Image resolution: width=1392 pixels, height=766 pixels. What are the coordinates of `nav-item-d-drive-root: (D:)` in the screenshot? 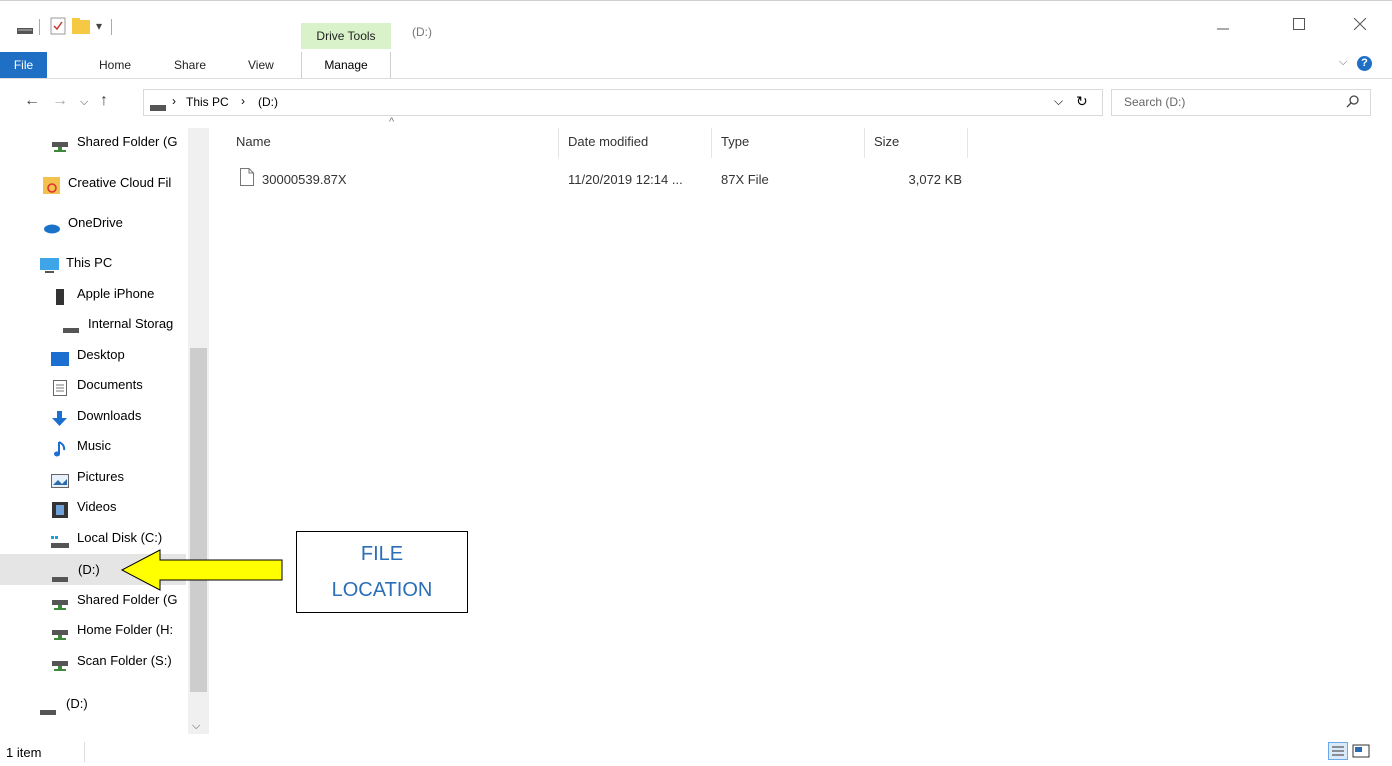 It's located at (93, 704).